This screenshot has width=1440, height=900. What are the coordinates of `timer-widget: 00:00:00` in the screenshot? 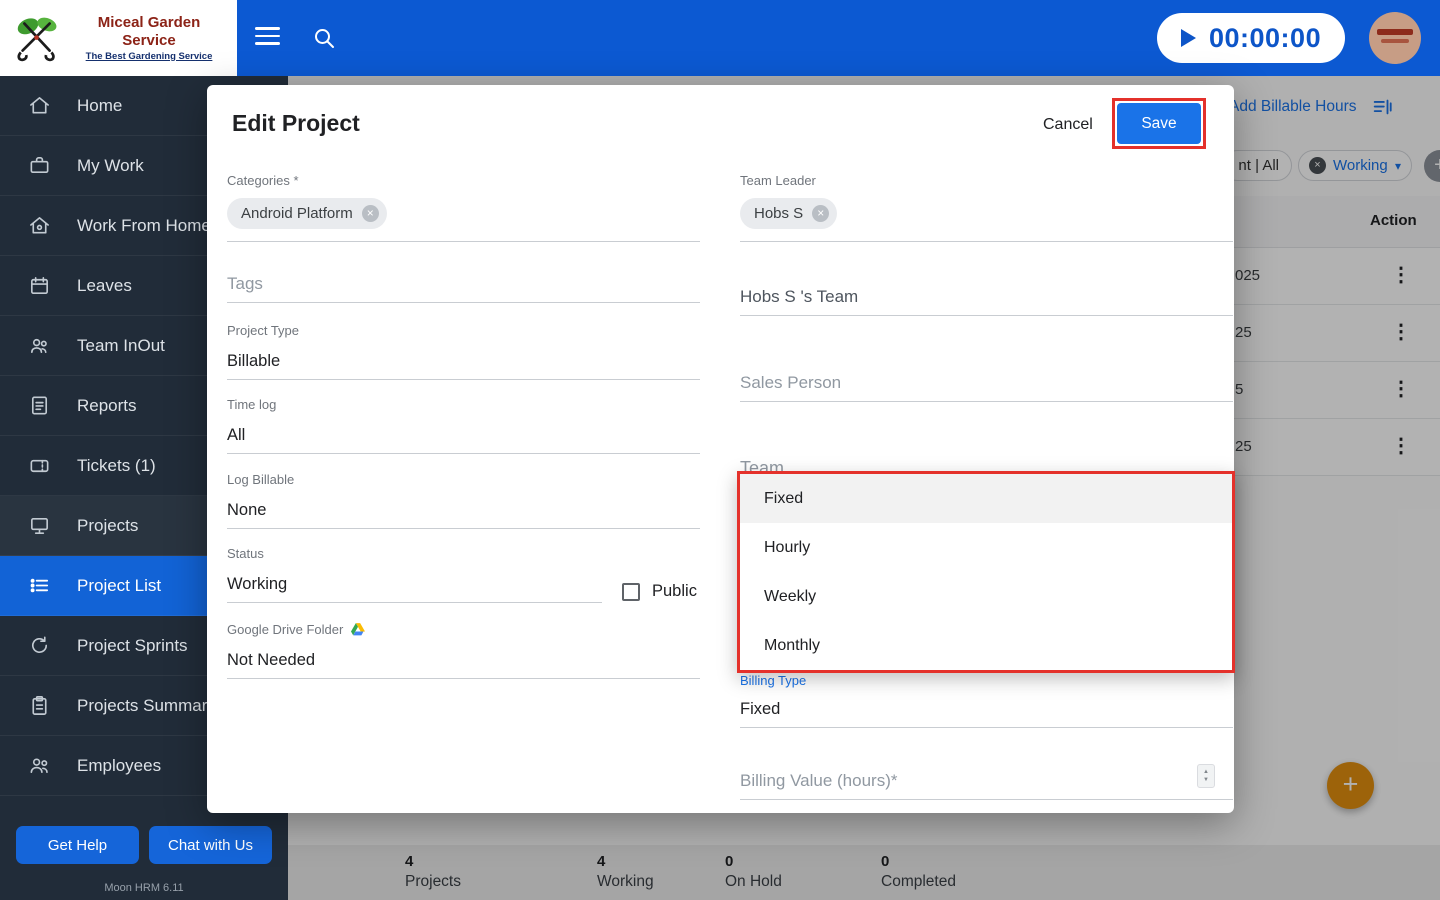 It's located at (1251, 38).